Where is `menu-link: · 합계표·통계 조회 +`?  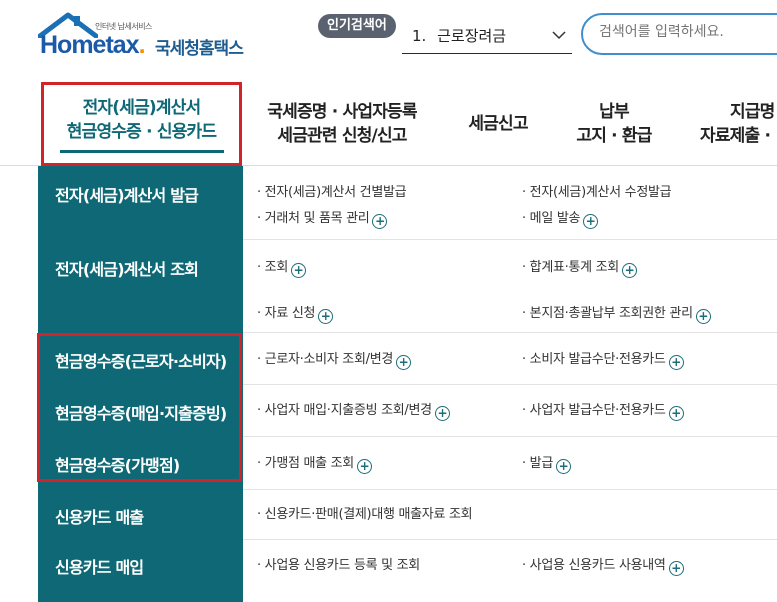
menu-link: · 합계표·통계 조회 + is located at coordinates (579, 267).